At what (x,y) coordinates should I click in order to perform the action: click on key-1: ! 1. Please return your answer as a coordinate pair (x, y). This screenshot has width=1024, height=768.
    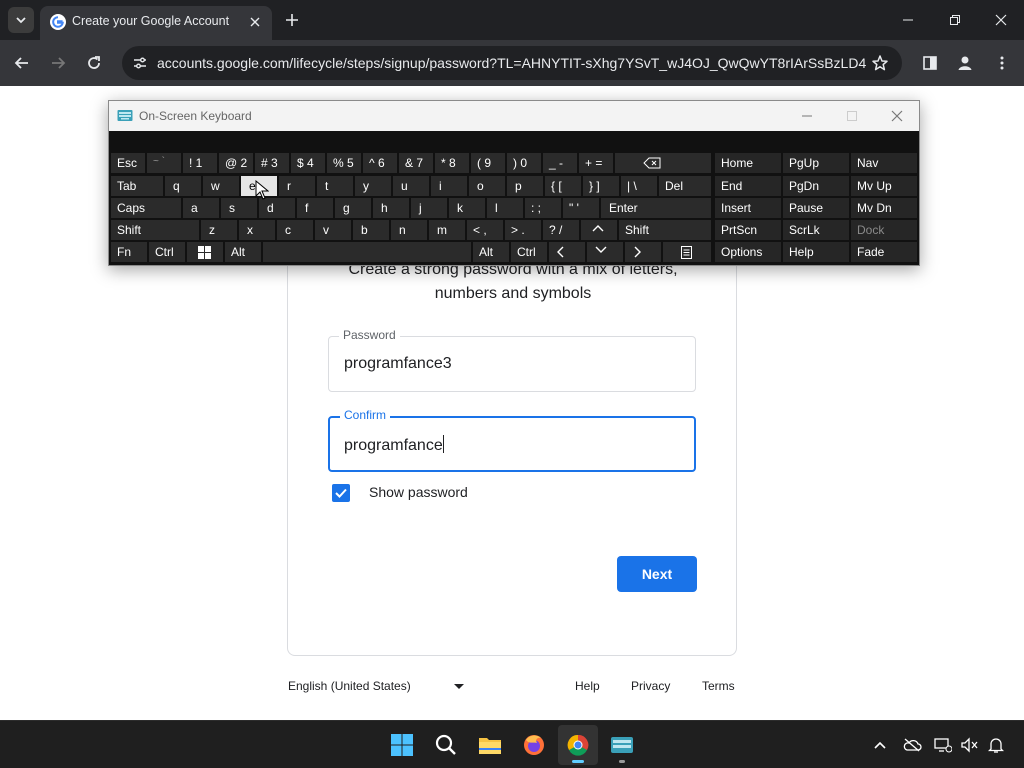
    Looking at the image, I should click on (200, 163).